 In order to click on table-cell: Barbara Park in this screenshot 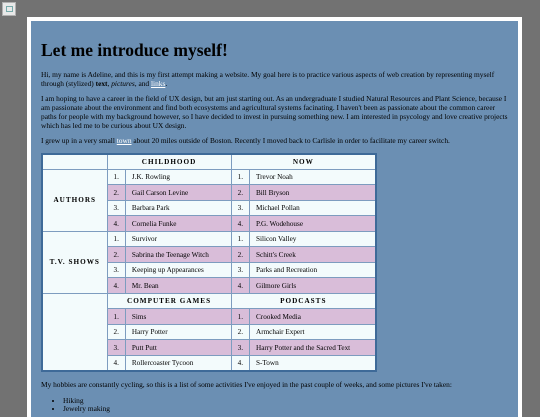, I will do `click(178, 208)`.